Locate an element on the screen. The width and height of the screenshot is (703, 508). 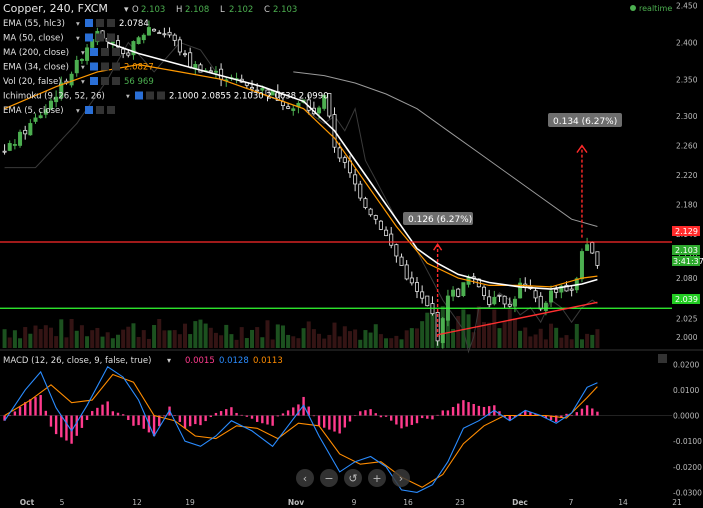
ohlc-key: H is located at coordinates (179, 10).